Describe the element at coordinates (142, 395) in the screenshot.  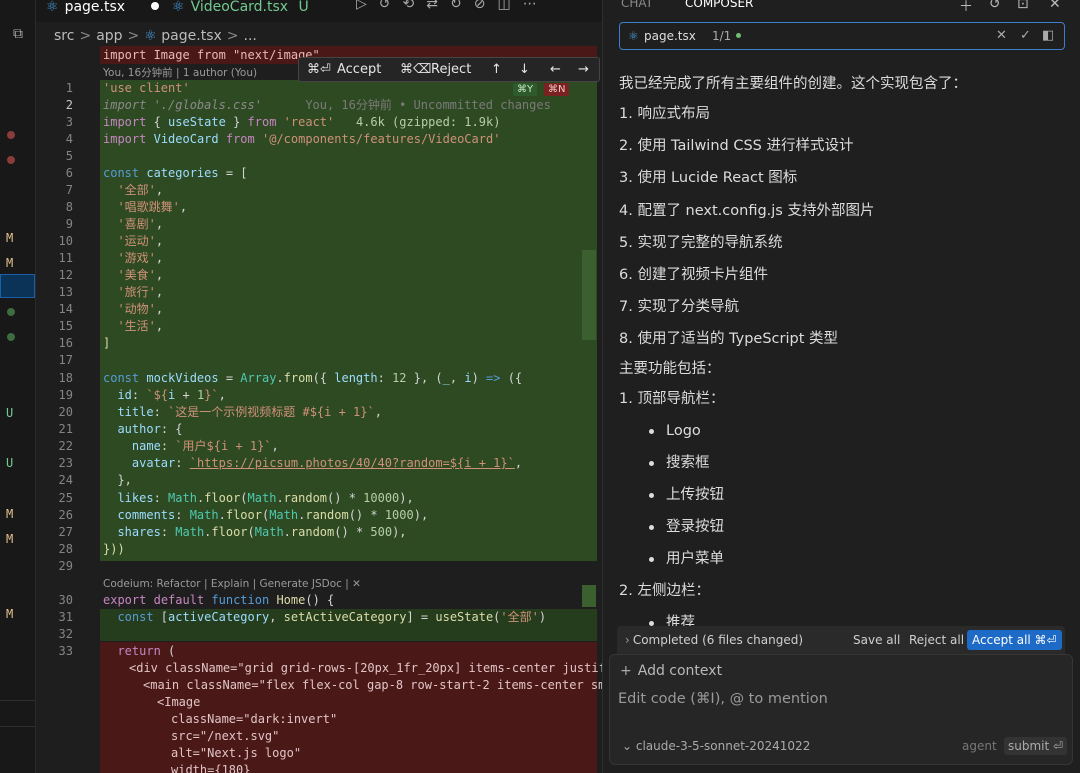
I see `code-line: 19 id: `${i + 1}`,` at that location.